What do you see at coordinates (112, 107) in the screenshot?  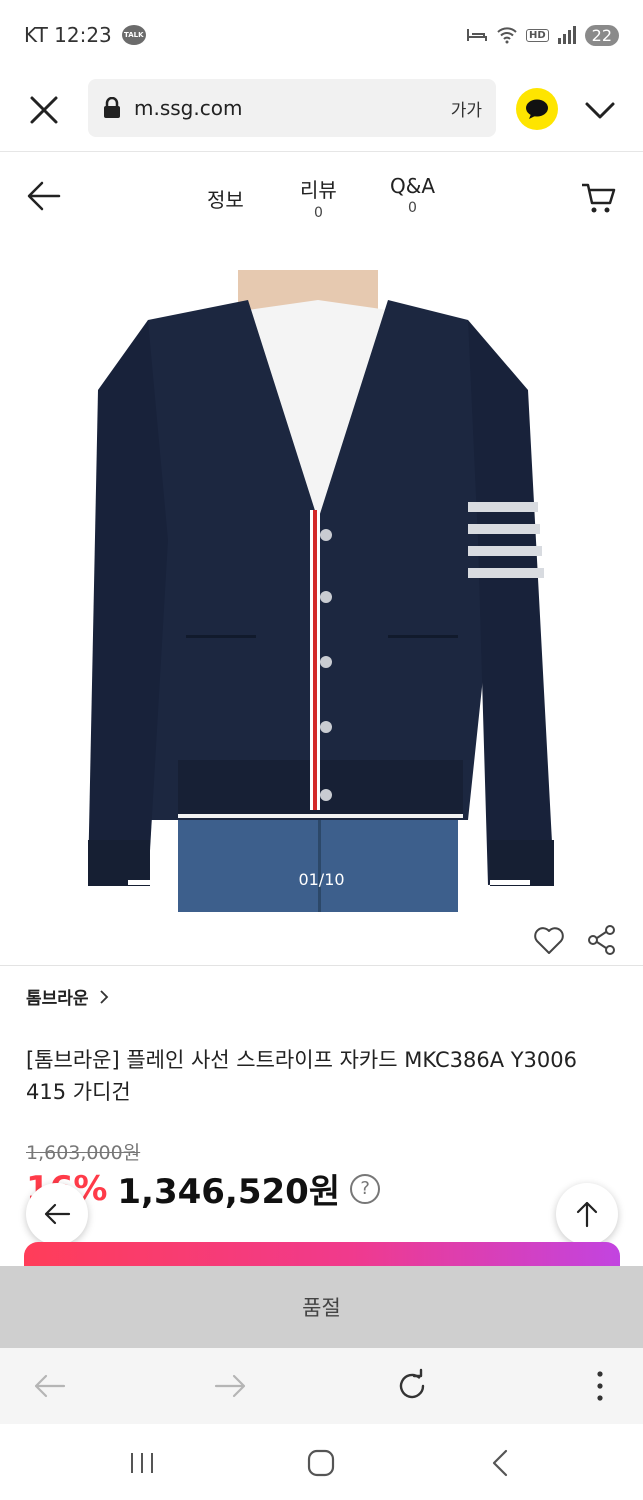 I see `lock-icon` at bounding box center [112, 107].